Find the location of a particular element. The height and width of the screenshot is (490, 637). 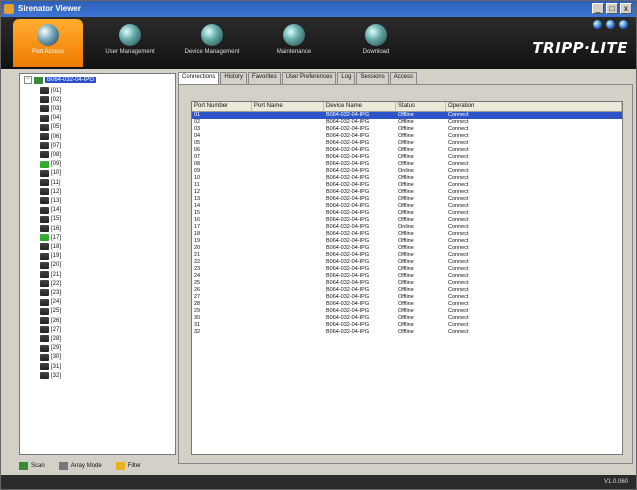

tree-node: [02] is located at coordinates (50, 99).